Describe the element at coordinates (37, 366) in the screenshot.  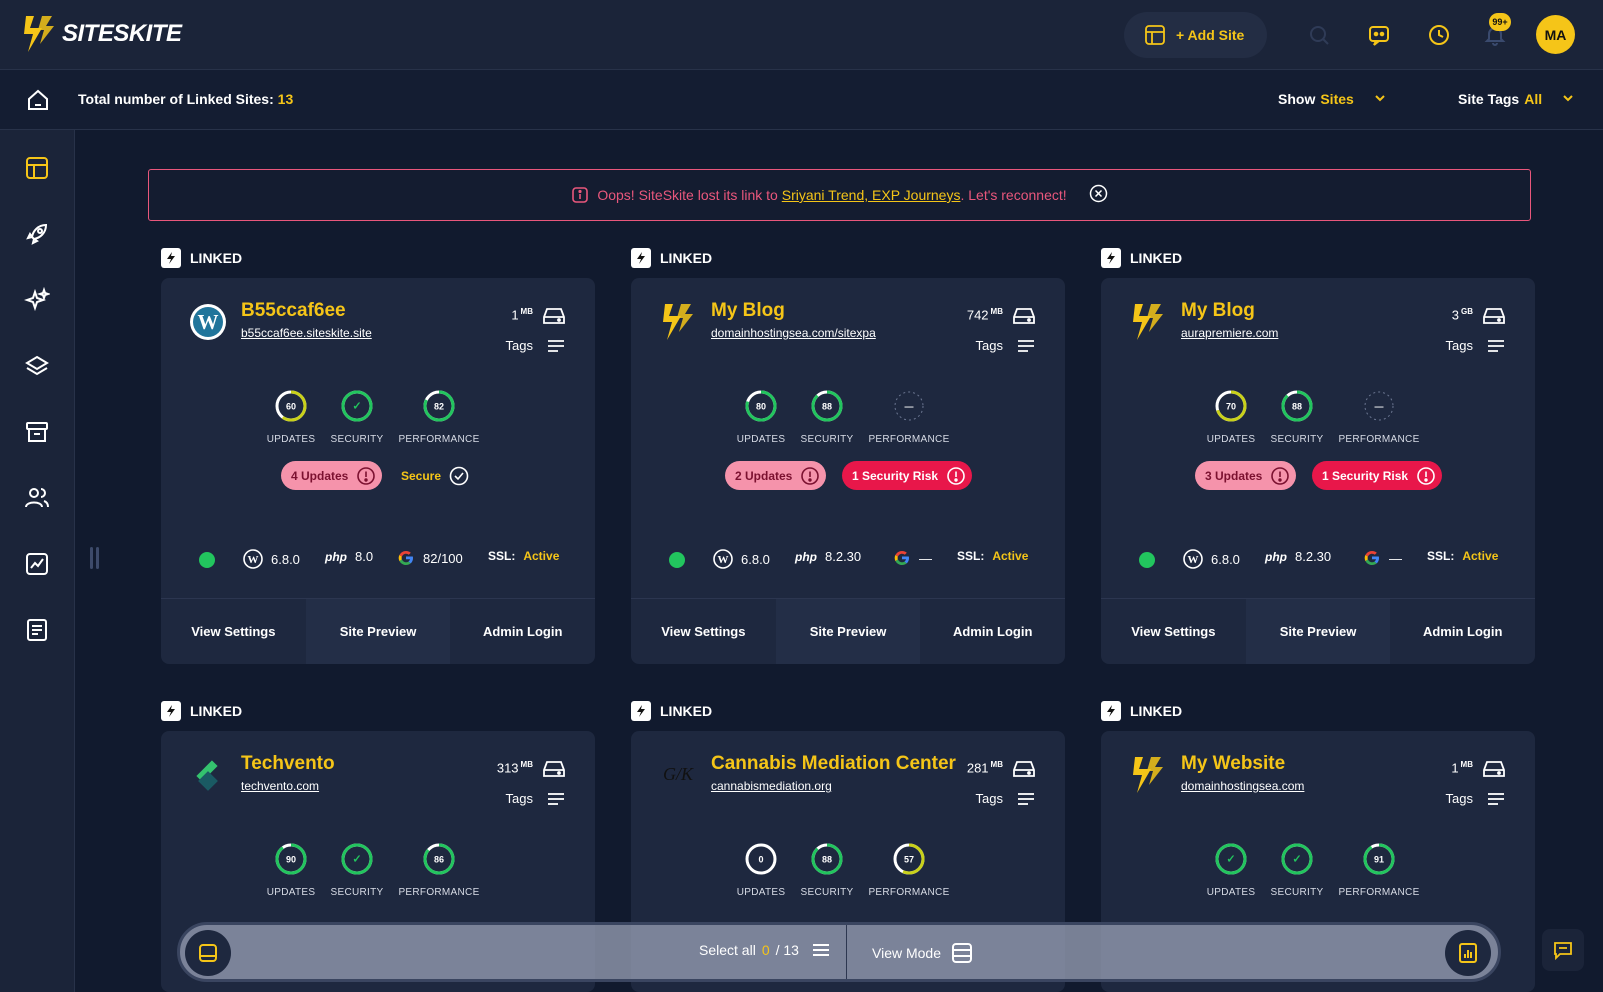
I see `sidebar-item-layers` at that location.